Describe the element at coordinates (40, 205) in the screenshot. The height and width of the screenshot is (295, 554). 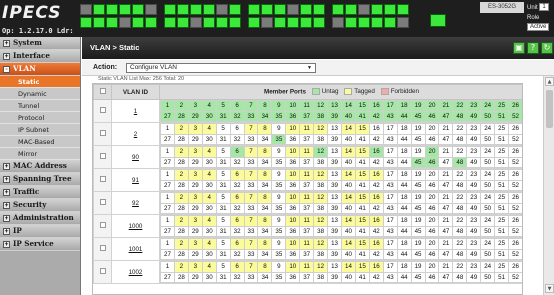
I see `nav-item-security: + Security` at that location.